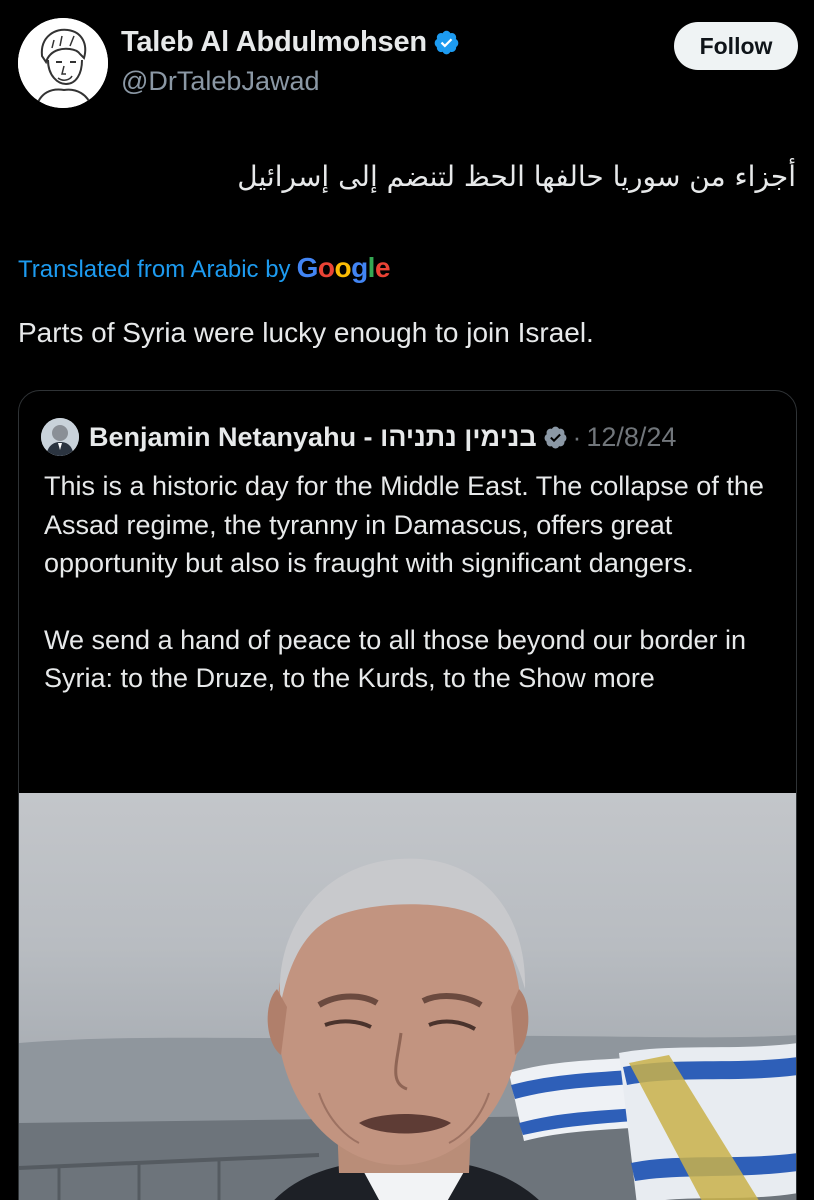 The image size is (814, 1200). I want to click on google-logo: Google, so click(343, 267).